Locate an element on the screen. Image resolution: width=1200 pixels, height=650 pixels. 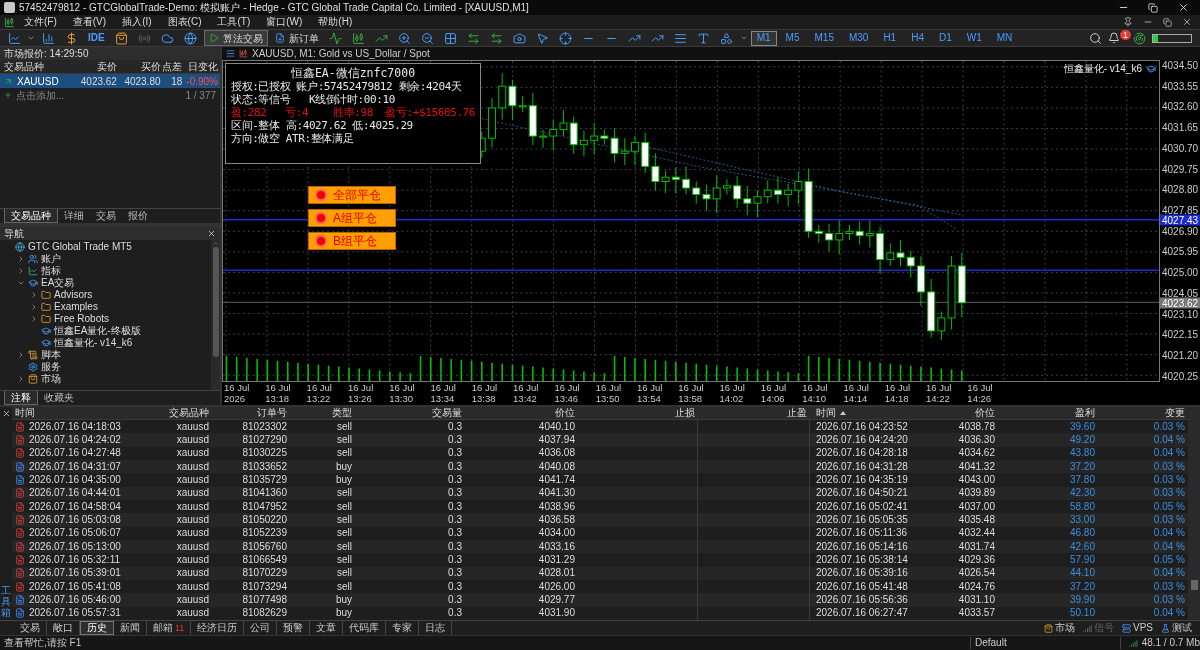
ide-button: IDE is located at coordinates (96, 38).